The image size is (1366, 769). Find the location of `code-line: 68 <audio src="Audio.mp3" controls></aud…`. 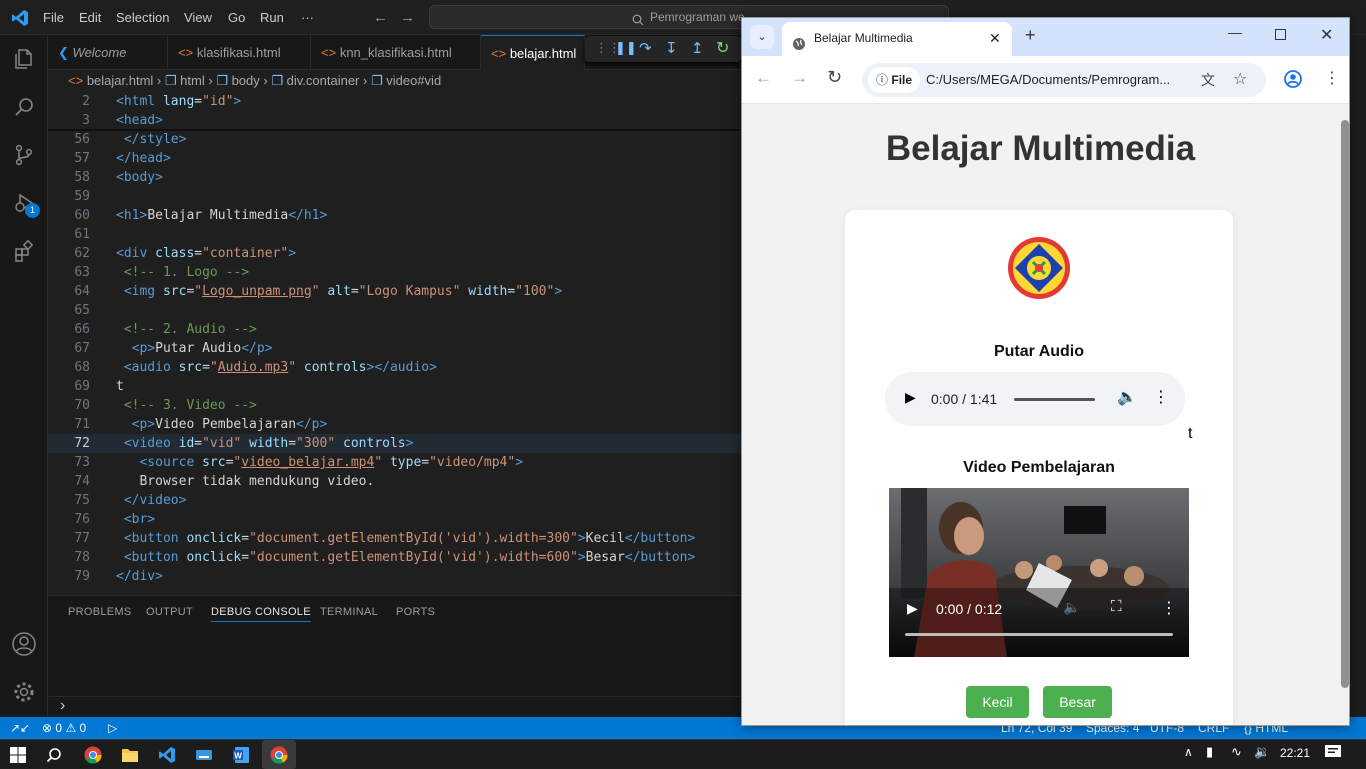

code-line: 68 <audio src="Audio.mp3" controls></aud… is located at coordinates (394, 367).